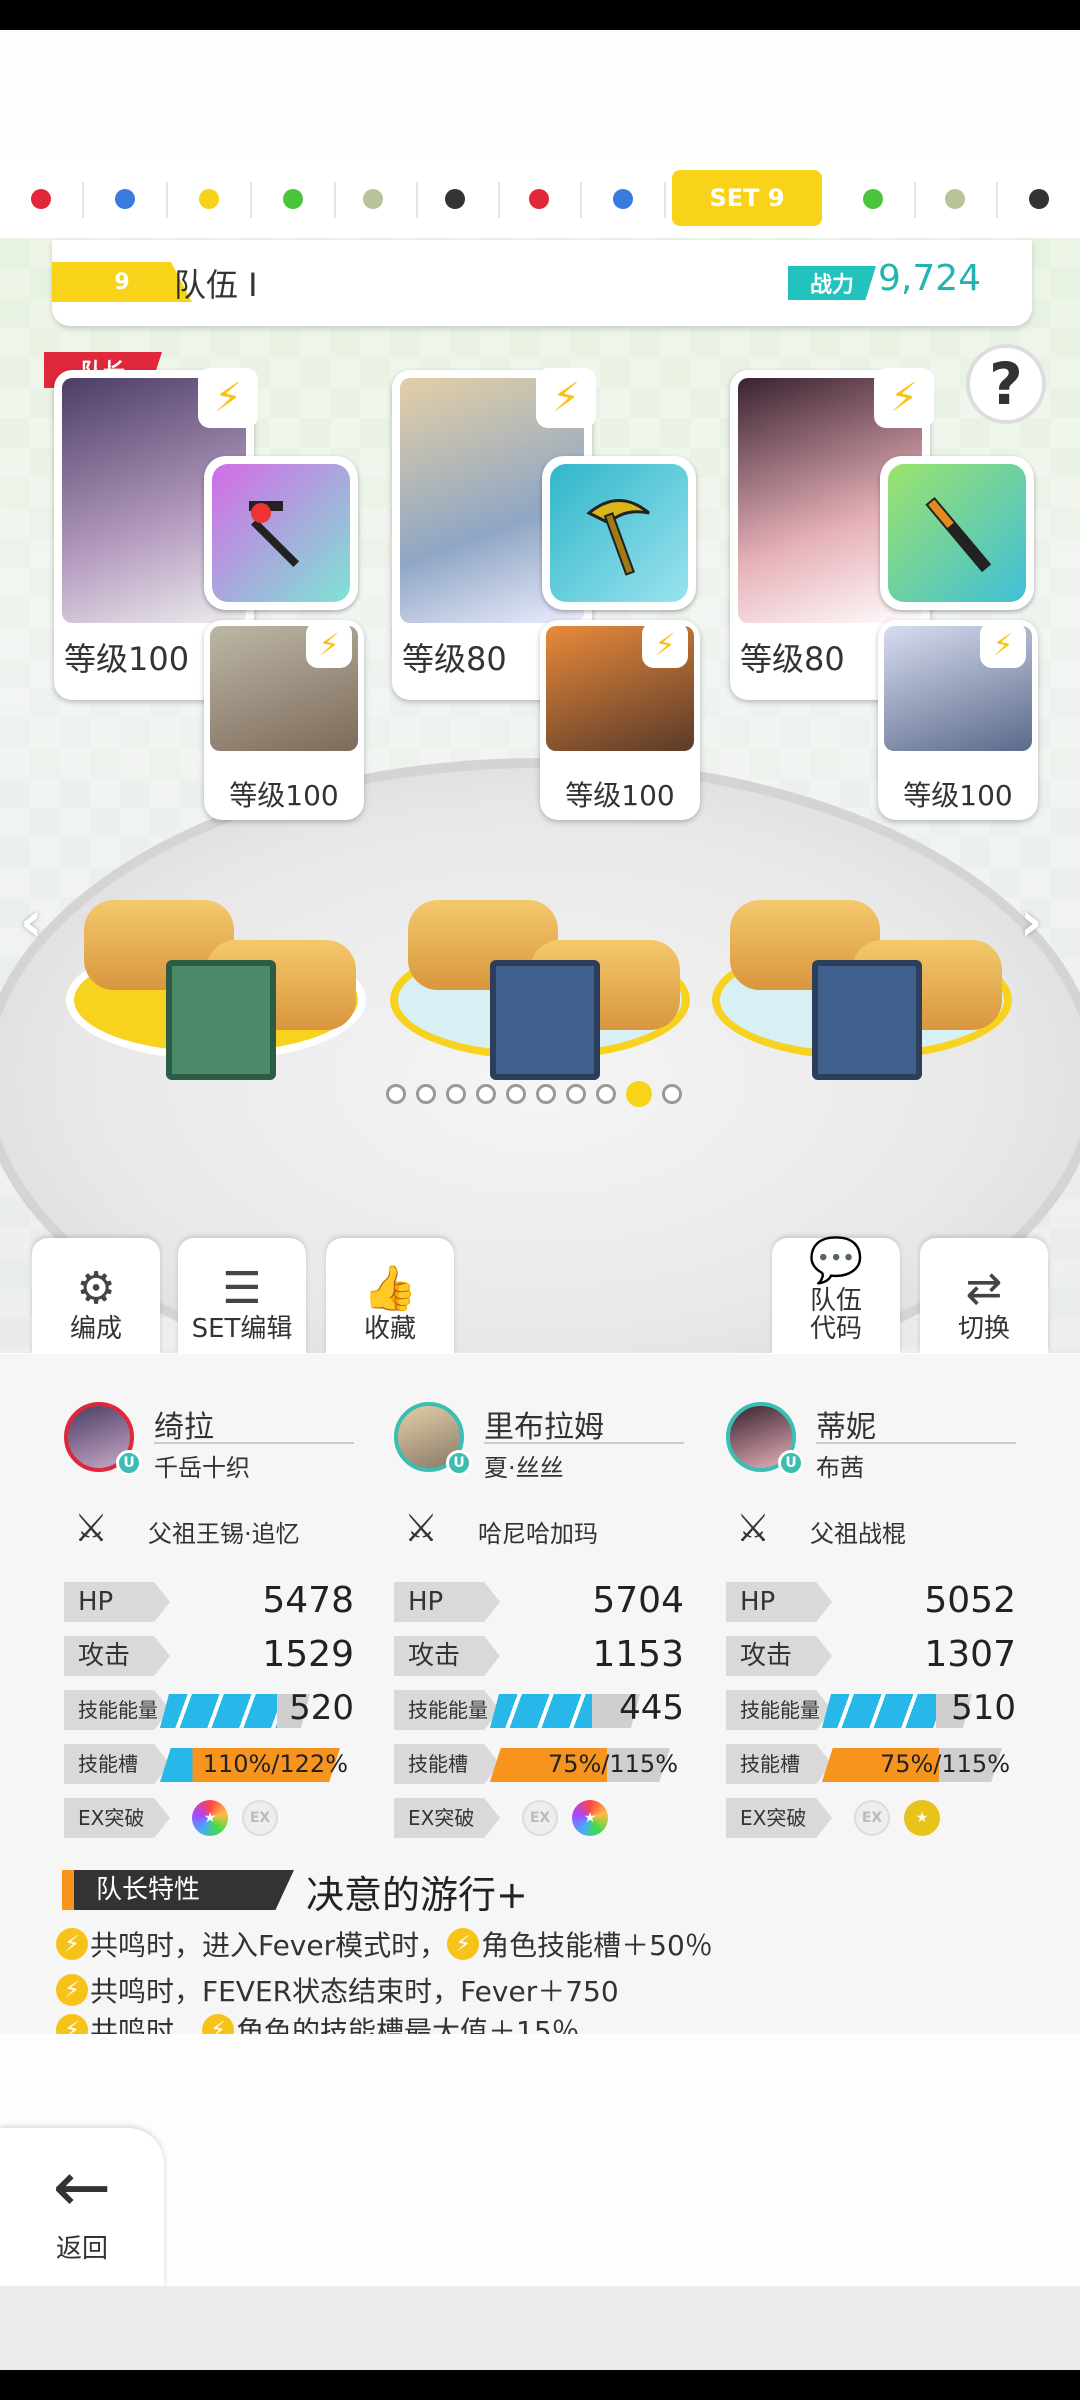 The image size is (1080, 2400). I want to click on back-arrow-icon: ←, so click(82, 2186).